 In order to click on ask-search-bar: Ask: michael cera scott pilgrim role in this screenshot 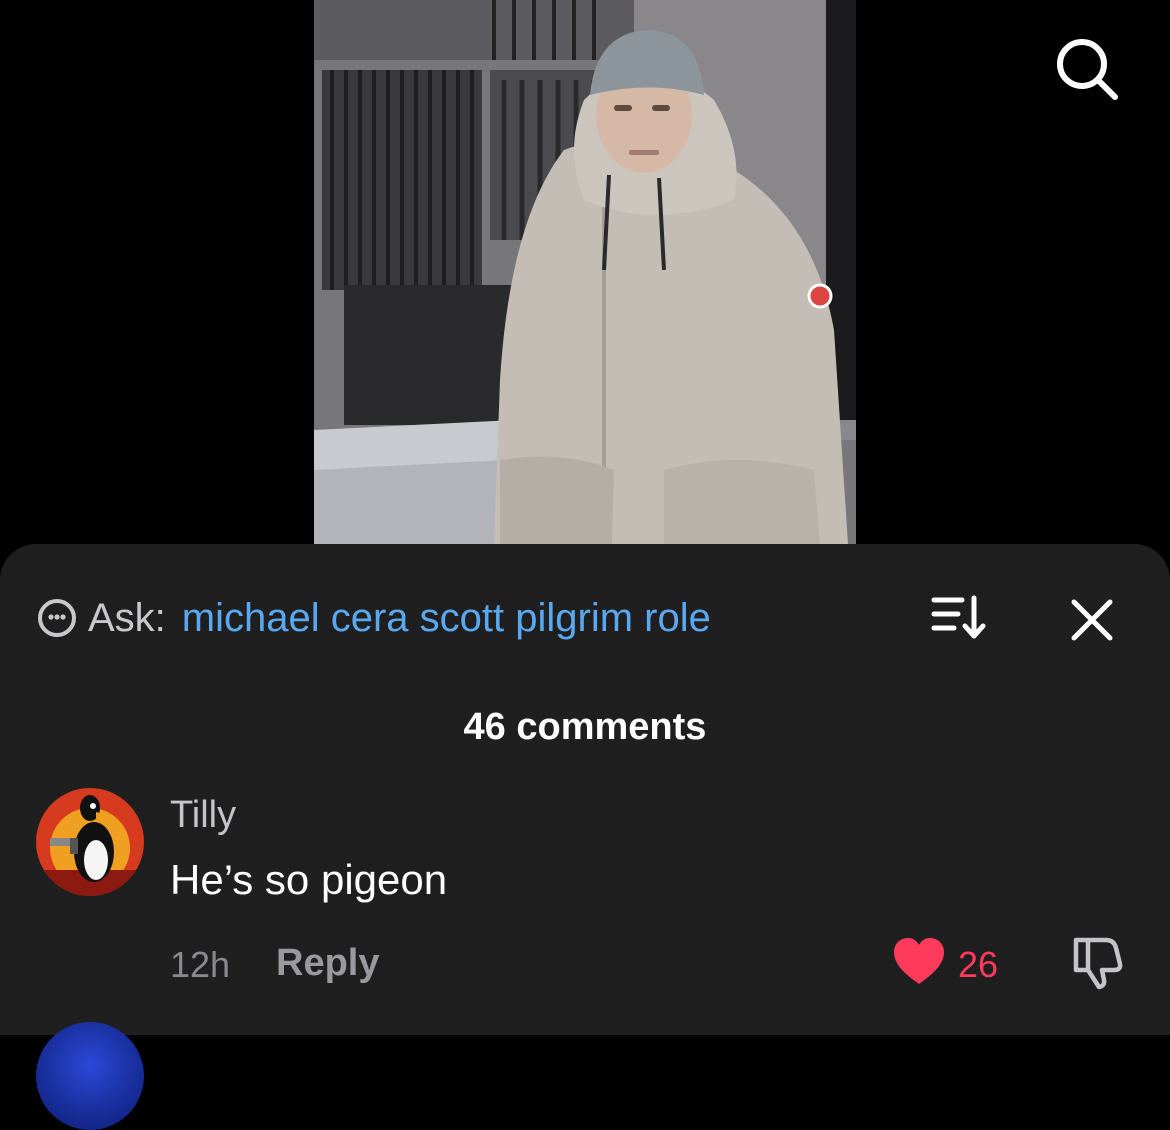, I will do `click(373, 618)`.